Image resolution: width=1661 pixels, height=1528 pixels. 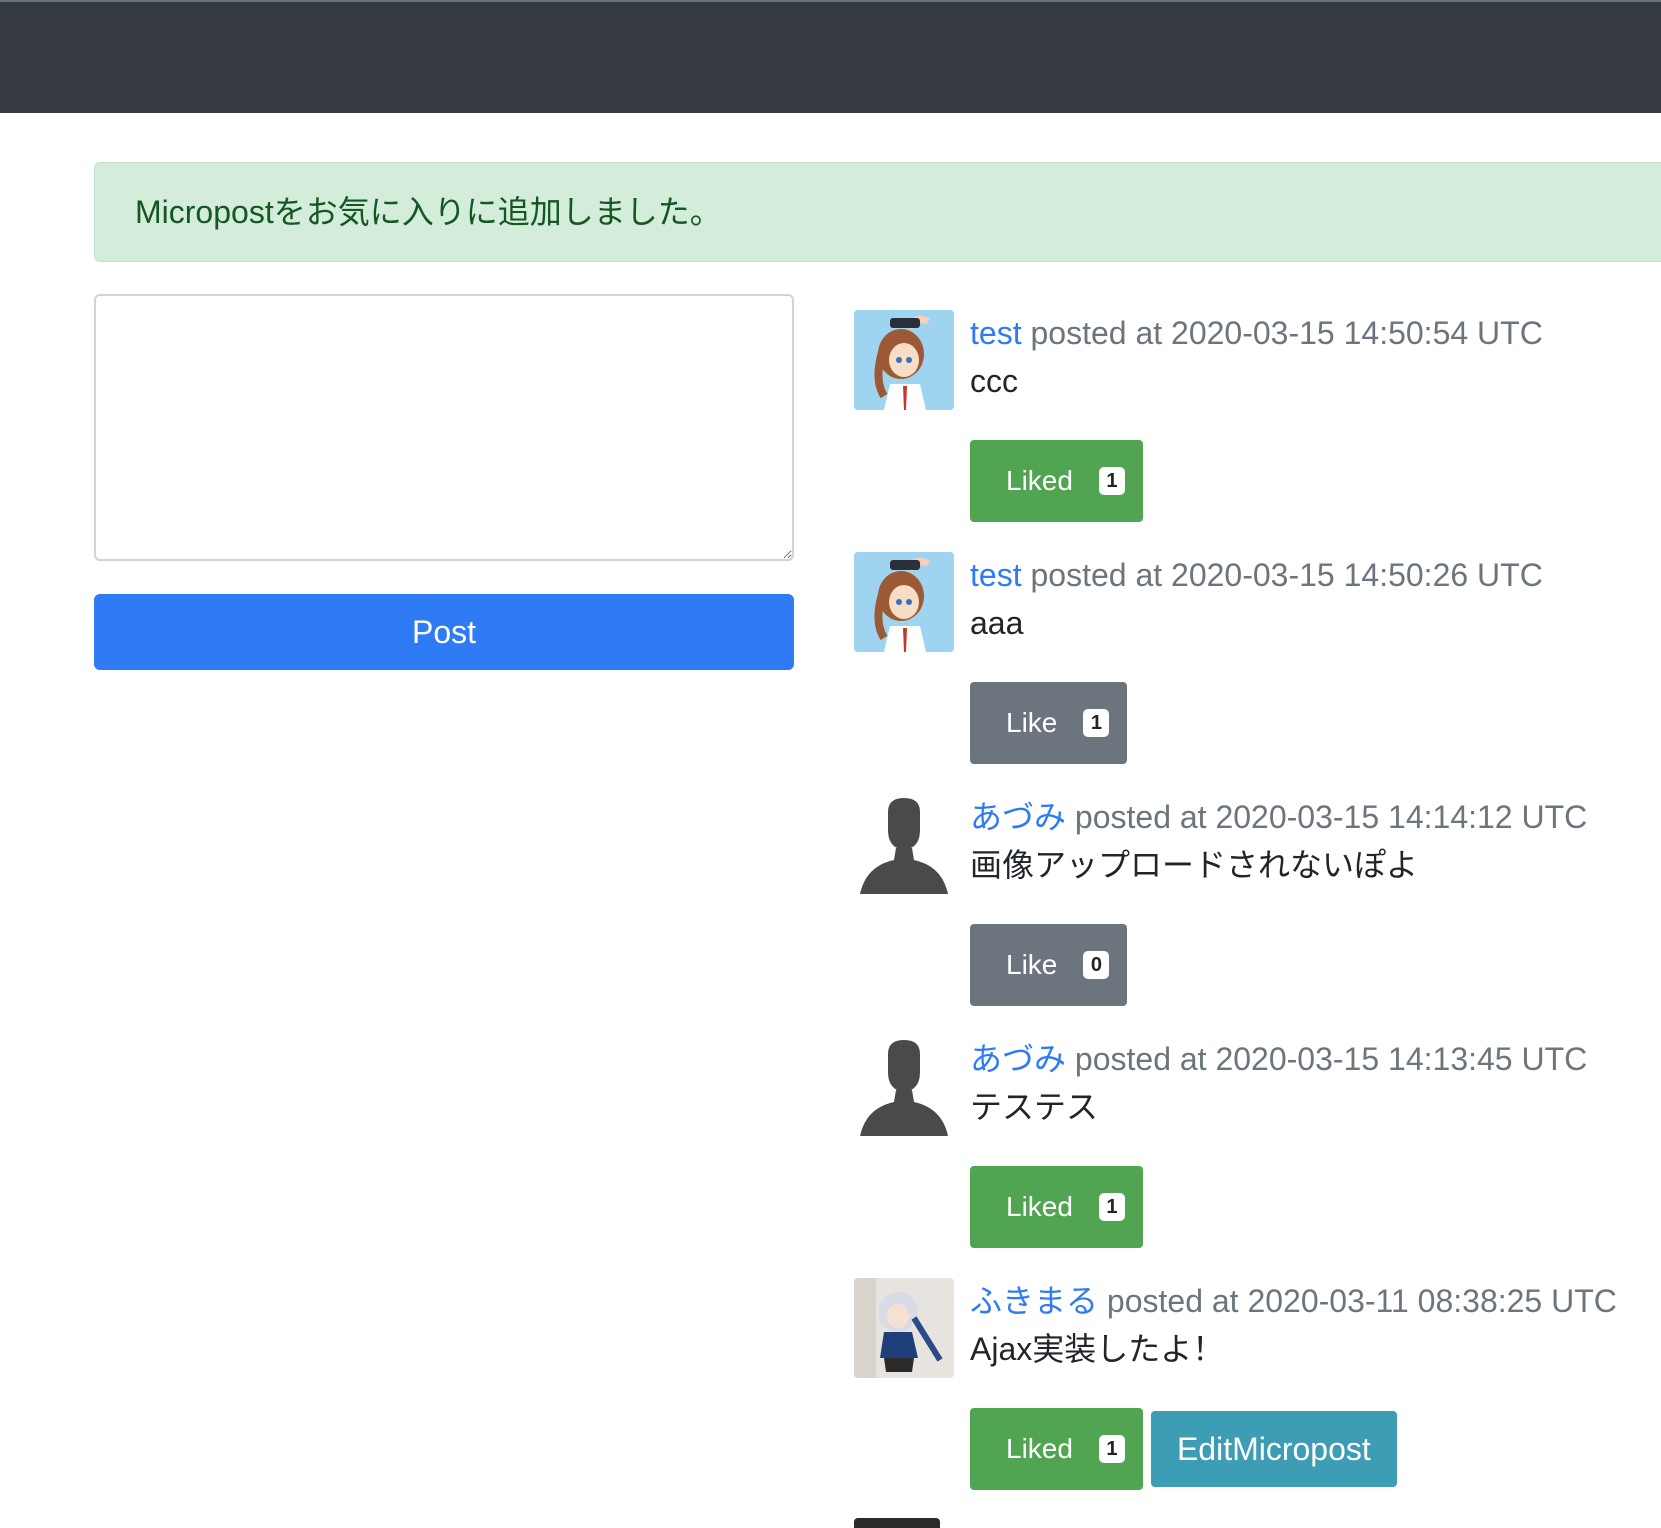 What do you see at coordinates (428, 212) in the screenshot?
I see `alert-message: Micropostをお気に入りに追加しました。` at bounding box center [428, 212].